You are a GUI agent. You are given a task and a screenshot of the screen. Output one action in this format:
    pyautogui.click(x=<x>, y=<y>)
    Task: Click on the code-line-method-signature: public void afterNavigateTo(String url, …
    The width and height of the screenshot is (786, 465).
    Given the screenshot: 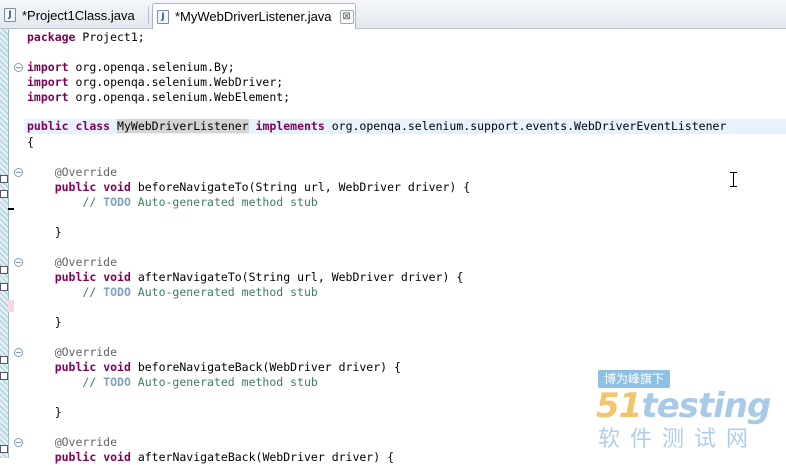 What is the action you would take?
    pyautogui.click(x=245, y=277)
    